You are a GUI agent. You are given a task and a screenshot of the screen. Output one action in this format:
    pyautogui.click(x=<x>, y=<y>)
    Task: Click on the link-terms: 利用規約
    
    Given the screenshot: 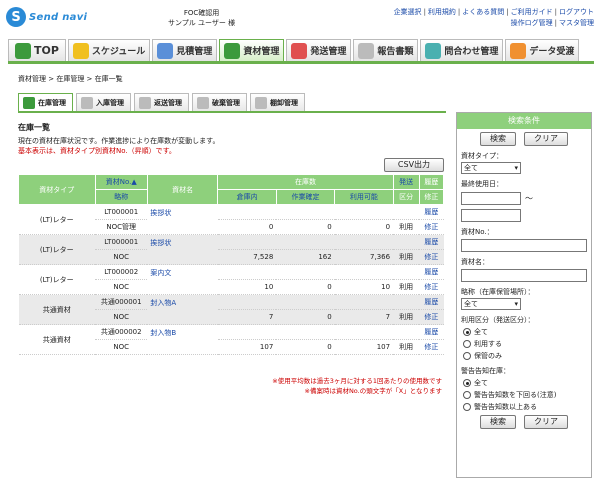 What is the action you would take?
    pyautogui.click(x=442, y=12)
    